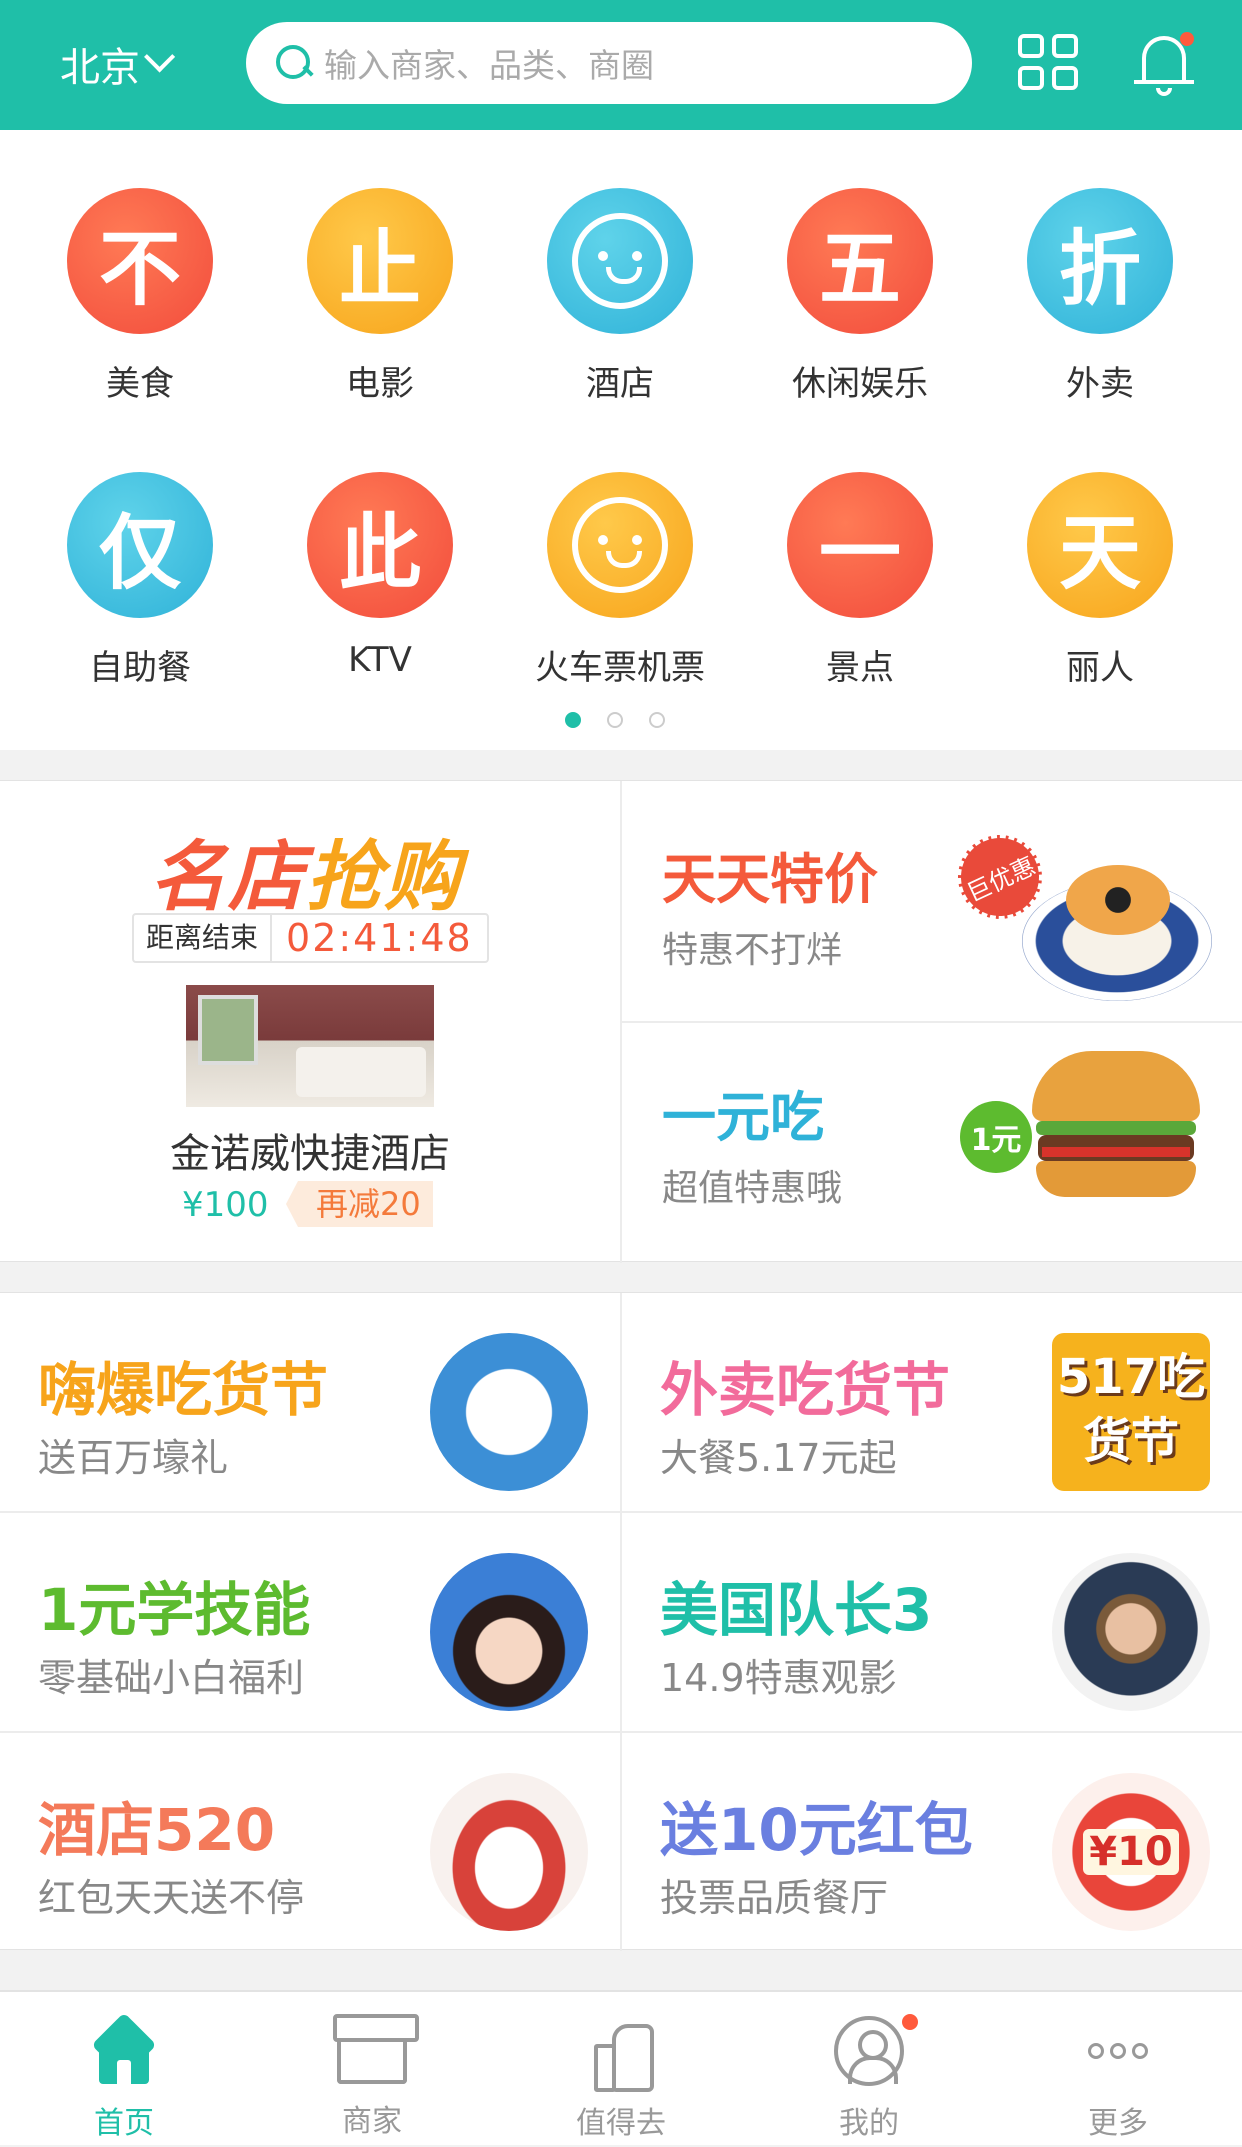  What do you see at coordinates (620, 261) in the screenshot?
I see `rabbit-face-icon` at bounding box center [620, 261].